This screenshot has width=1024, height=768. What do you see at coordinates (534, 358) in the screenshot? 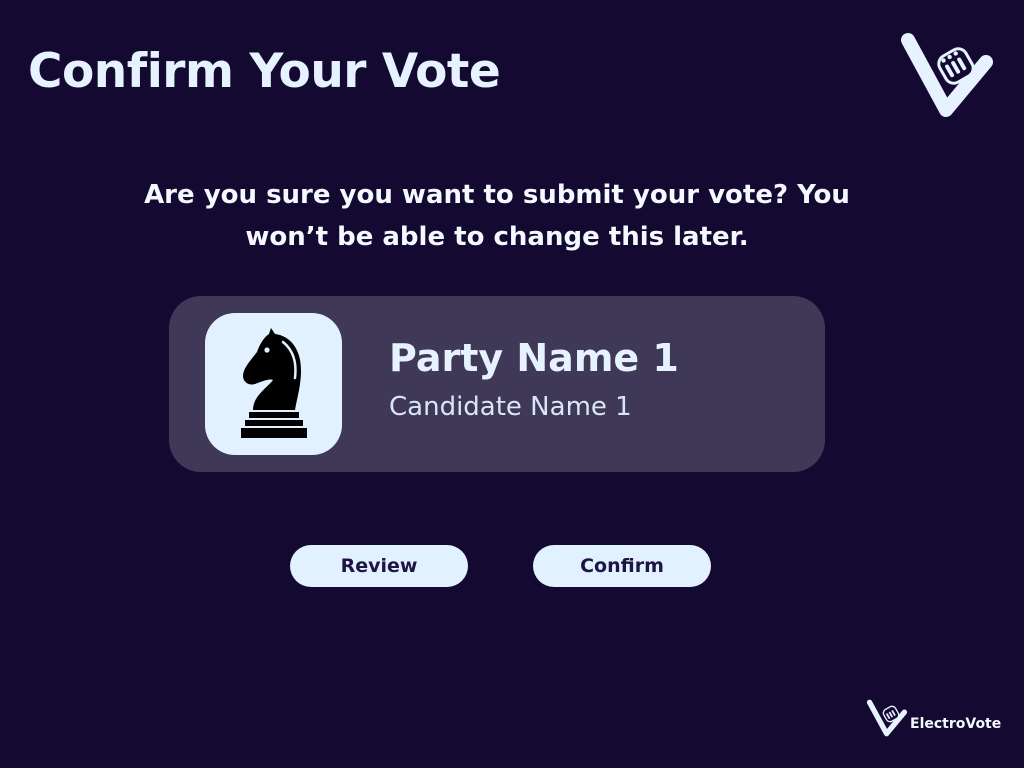
I see `party-name: Party Name 1` at bounding box center [534, 358].